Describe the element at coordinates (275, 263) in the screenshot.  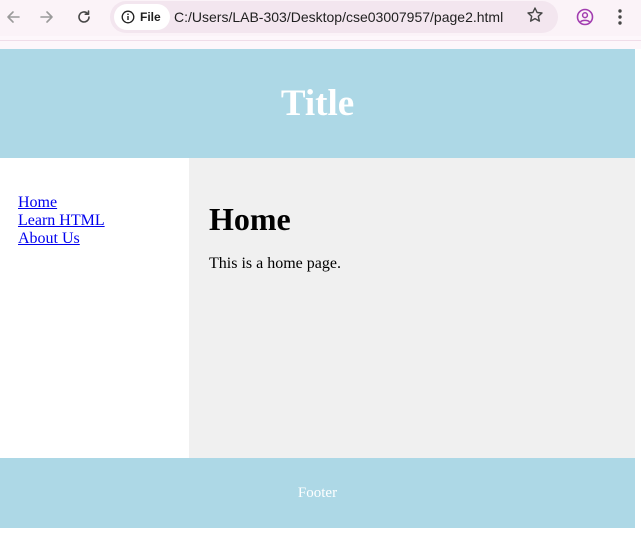
I see `content-text: This is a home page.` at that location.